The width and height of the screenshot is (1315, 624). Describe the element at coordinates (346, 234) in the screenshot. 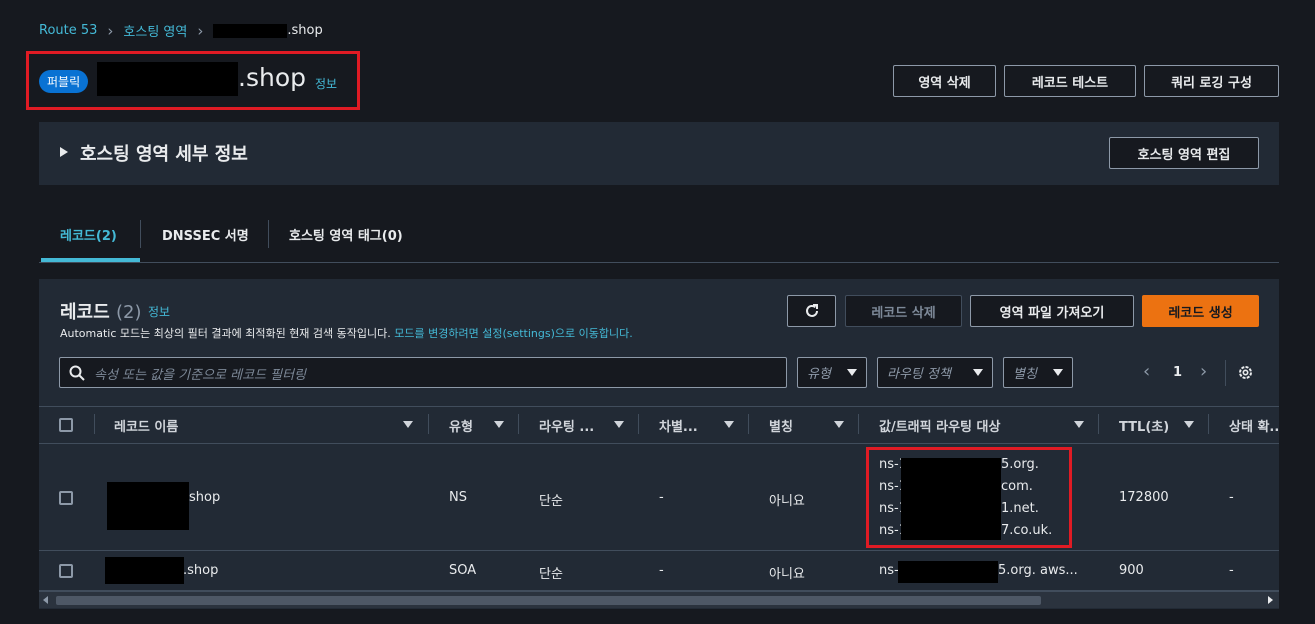

I see `tab-tags: 호스팅 영역 태그(0)` at that location.